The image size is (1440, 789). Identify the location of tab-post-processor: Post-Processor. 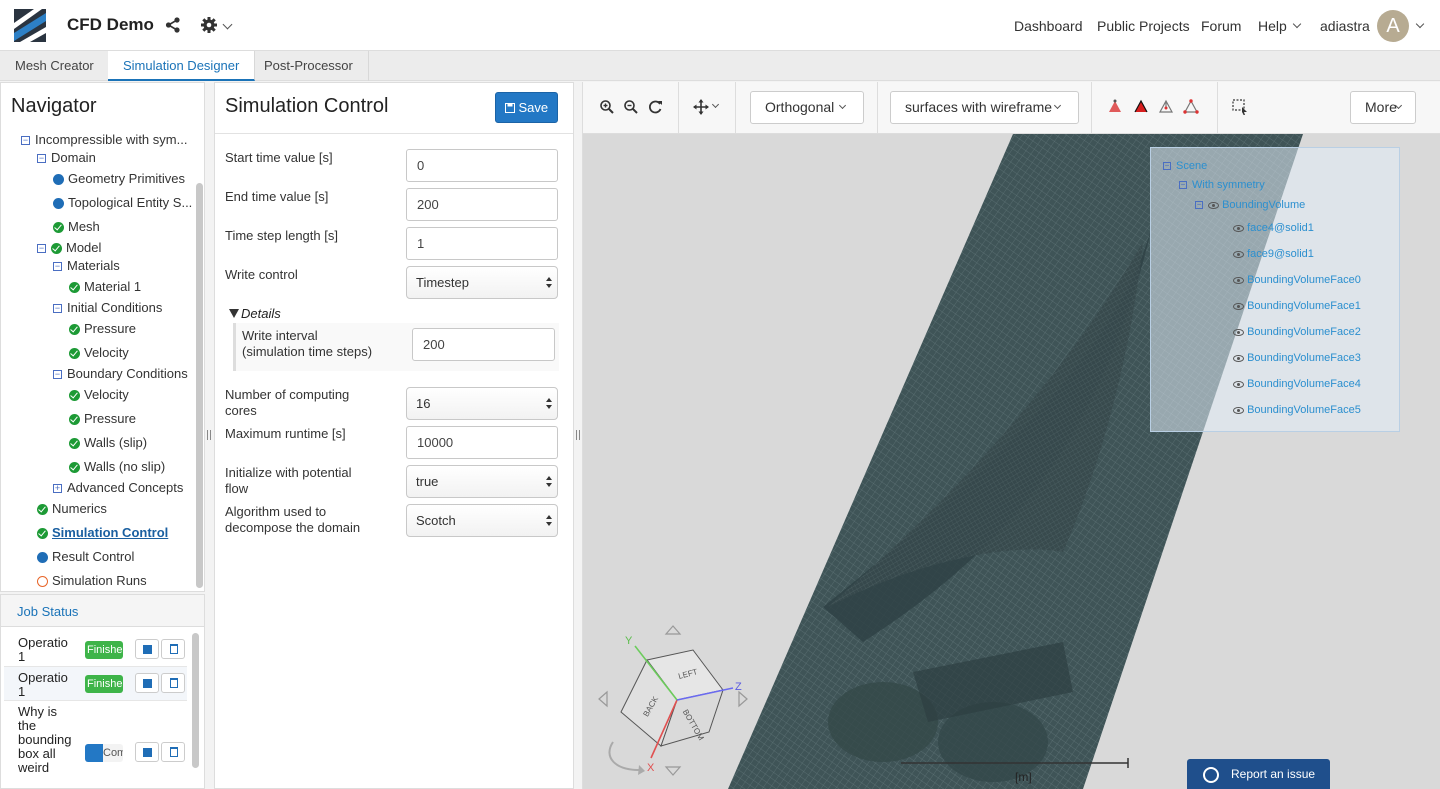
(309, 66).